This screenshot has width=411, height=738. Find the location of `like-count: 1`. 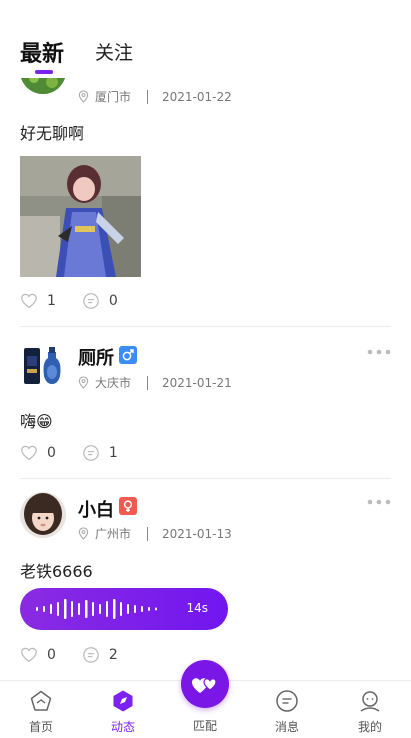

like-count: 1 is located at coordinates (51, 301).